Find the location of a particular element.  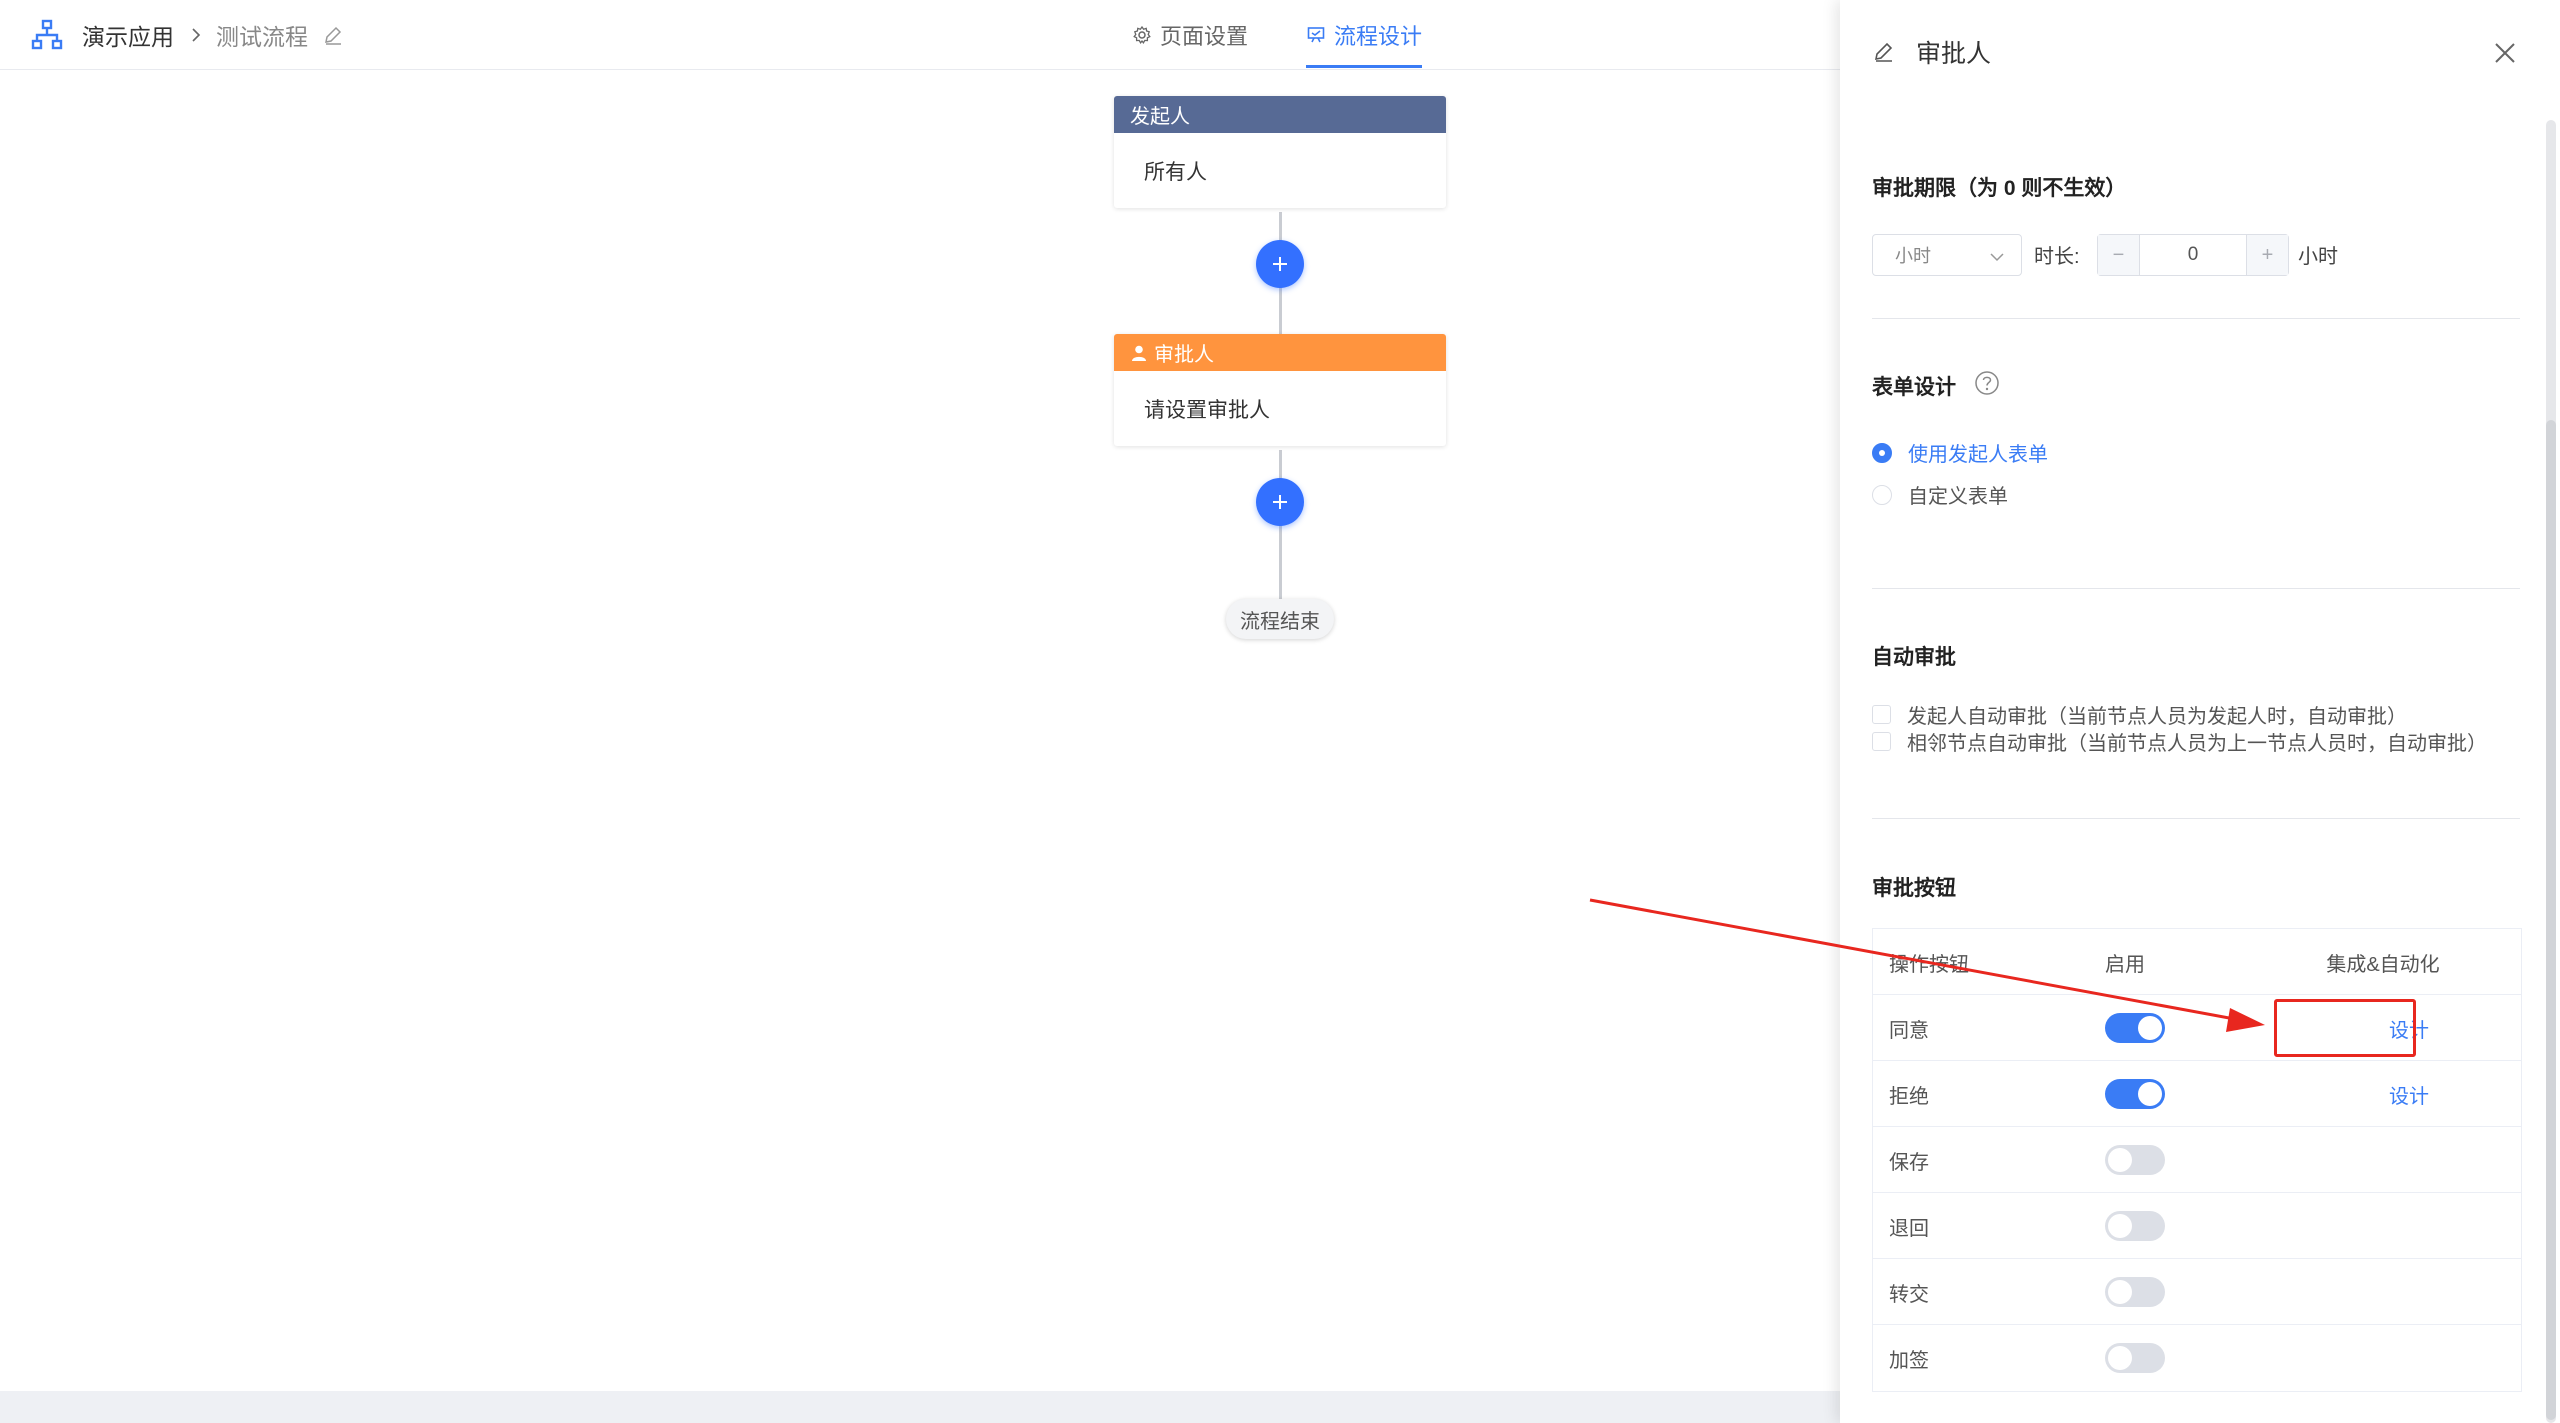

form-design-section-title: 表单设计 is located at coordinates (1914, 387).